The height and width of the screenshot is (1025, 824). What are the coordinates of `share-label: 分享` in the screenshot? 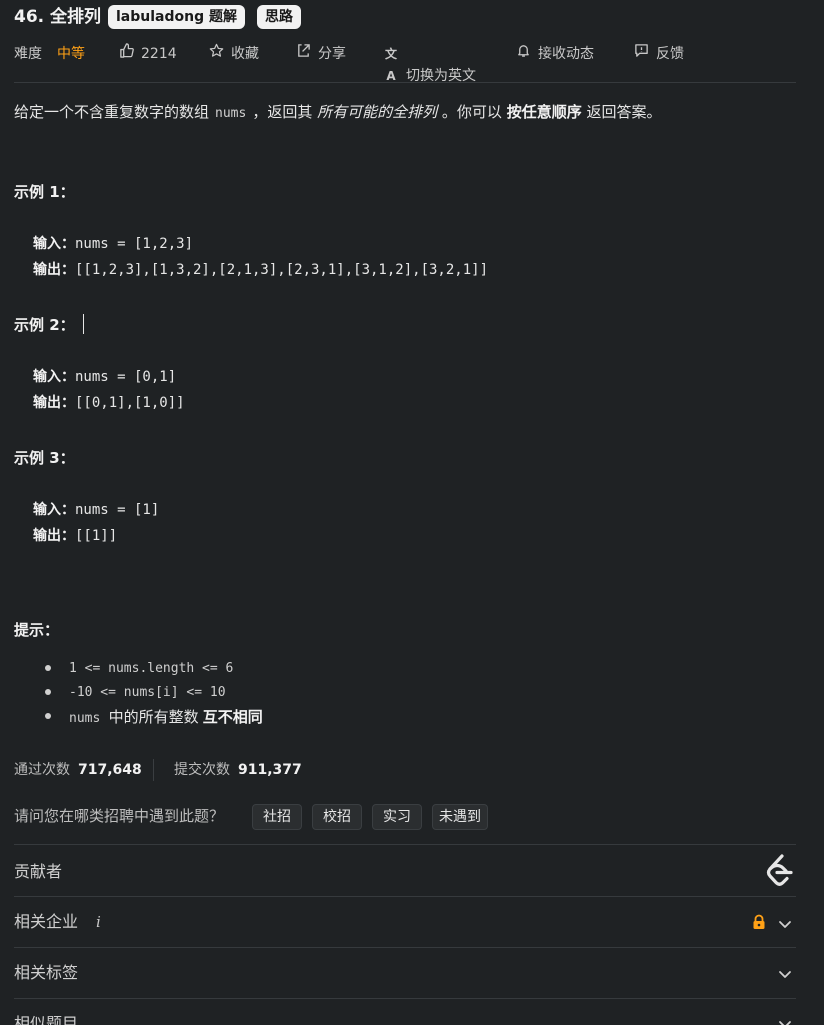 It's located at (332, 54).